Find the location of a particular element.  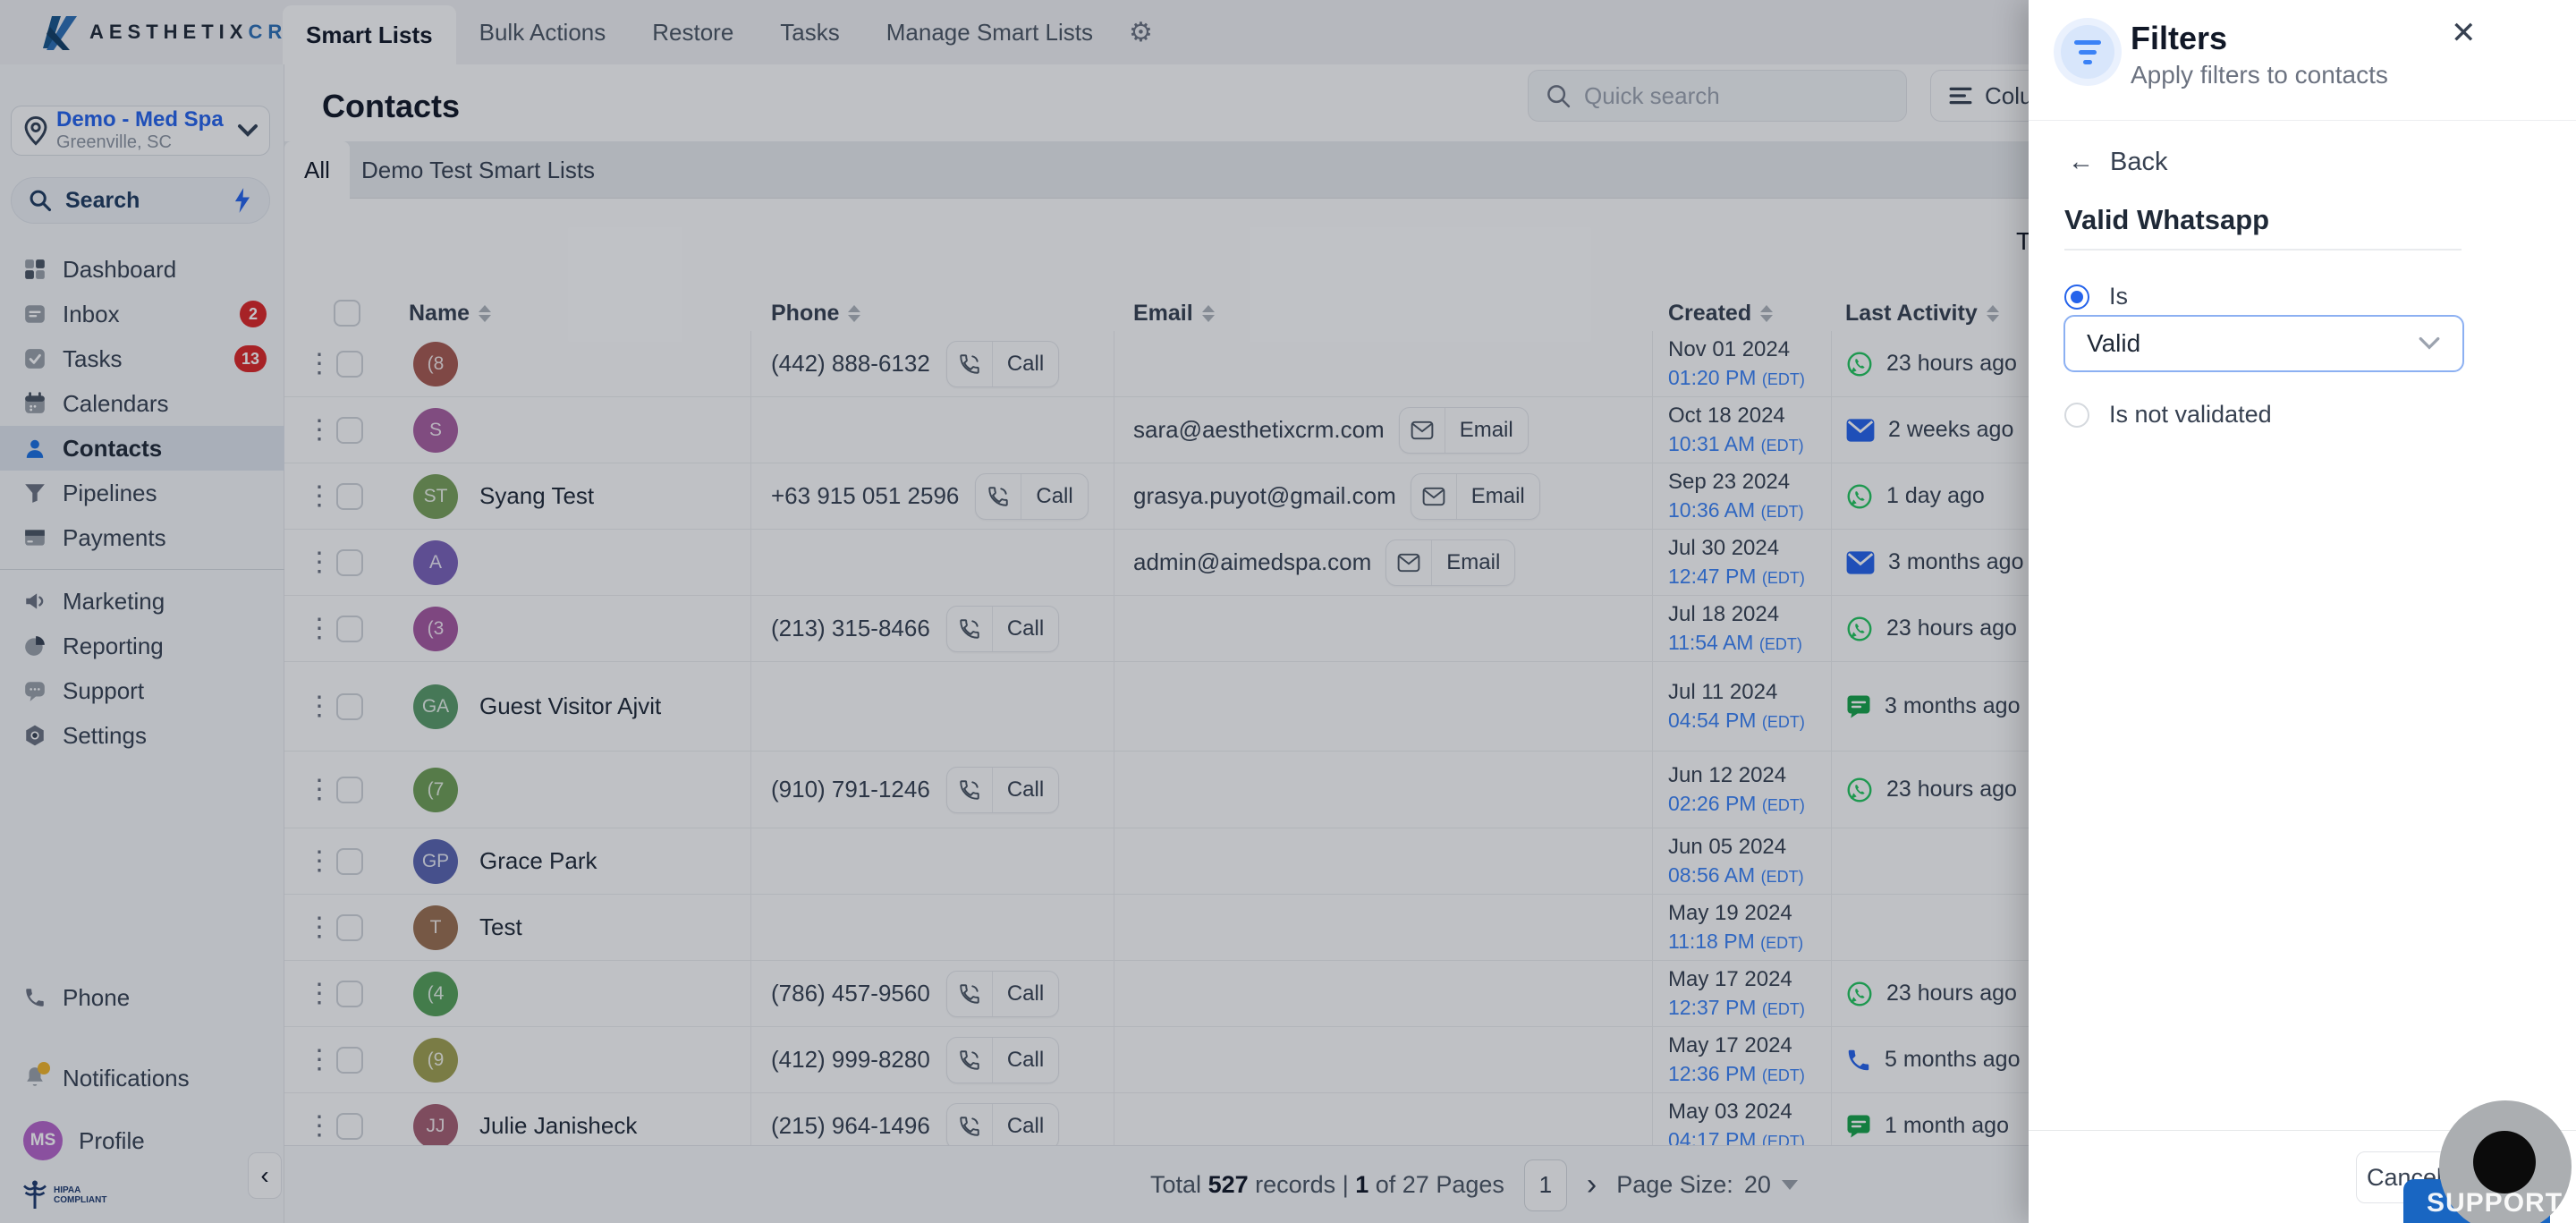

radio-is-not-validated: Is not validated is located at coordinates (2168, 415).